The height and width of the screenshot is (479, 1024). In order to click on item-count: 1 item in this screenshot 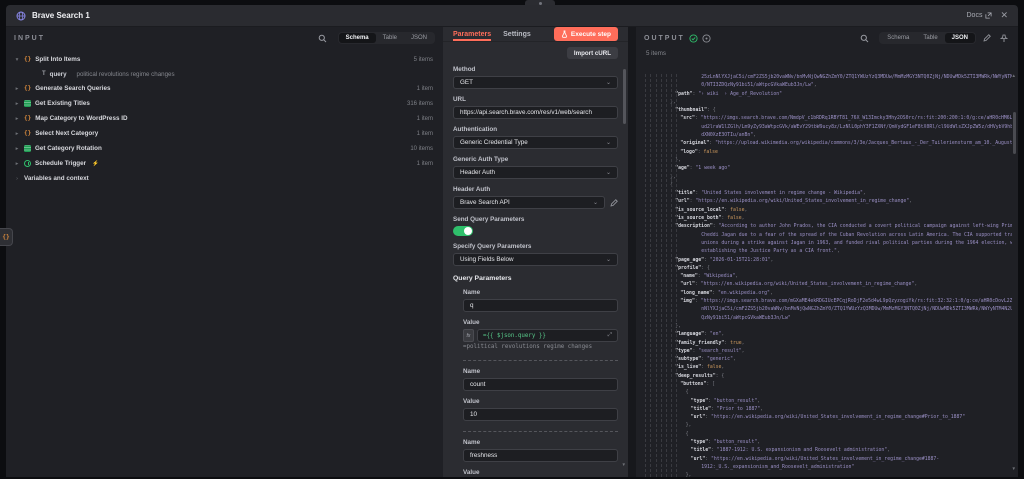, I will do `click(424, 88)`.